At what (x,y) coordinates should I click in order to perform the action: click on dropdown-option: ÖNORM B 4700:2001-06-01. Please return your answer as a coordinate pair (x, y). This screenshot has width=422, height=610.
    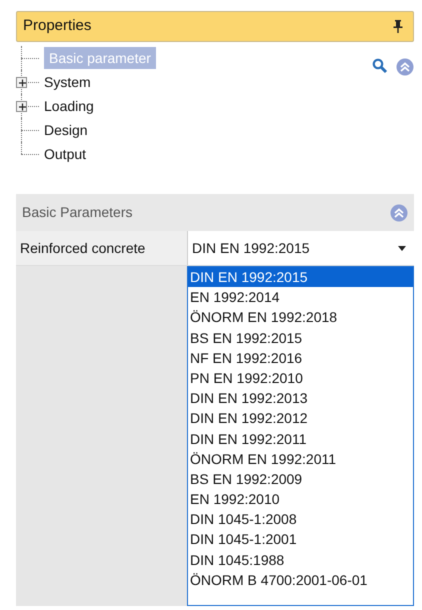
    Looking at the image, I should click on (300, 580).